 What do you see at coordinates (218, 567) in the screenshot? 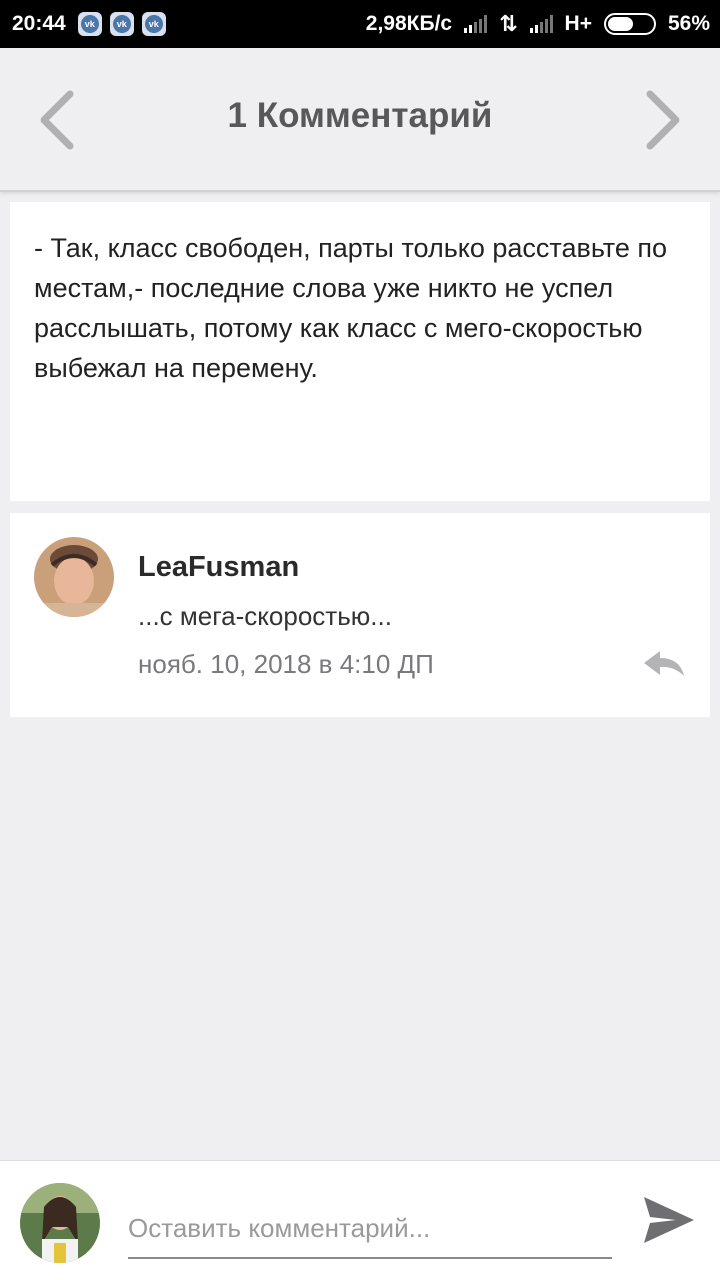
I see `comment-author: LeaFusman` at bounding box center [218, 567].